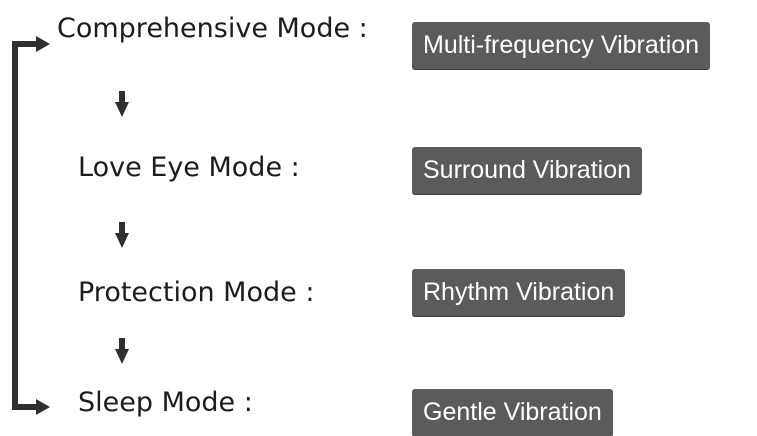  I want to click on vibration-badge-gentle: Gentle Vibration, so click(512, 412).